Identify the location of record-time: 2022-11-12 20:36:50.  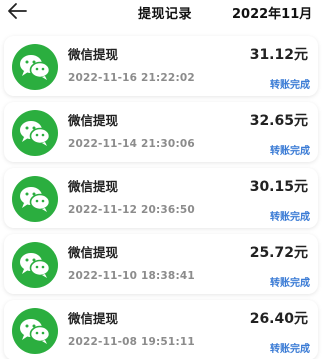
(131, 210).